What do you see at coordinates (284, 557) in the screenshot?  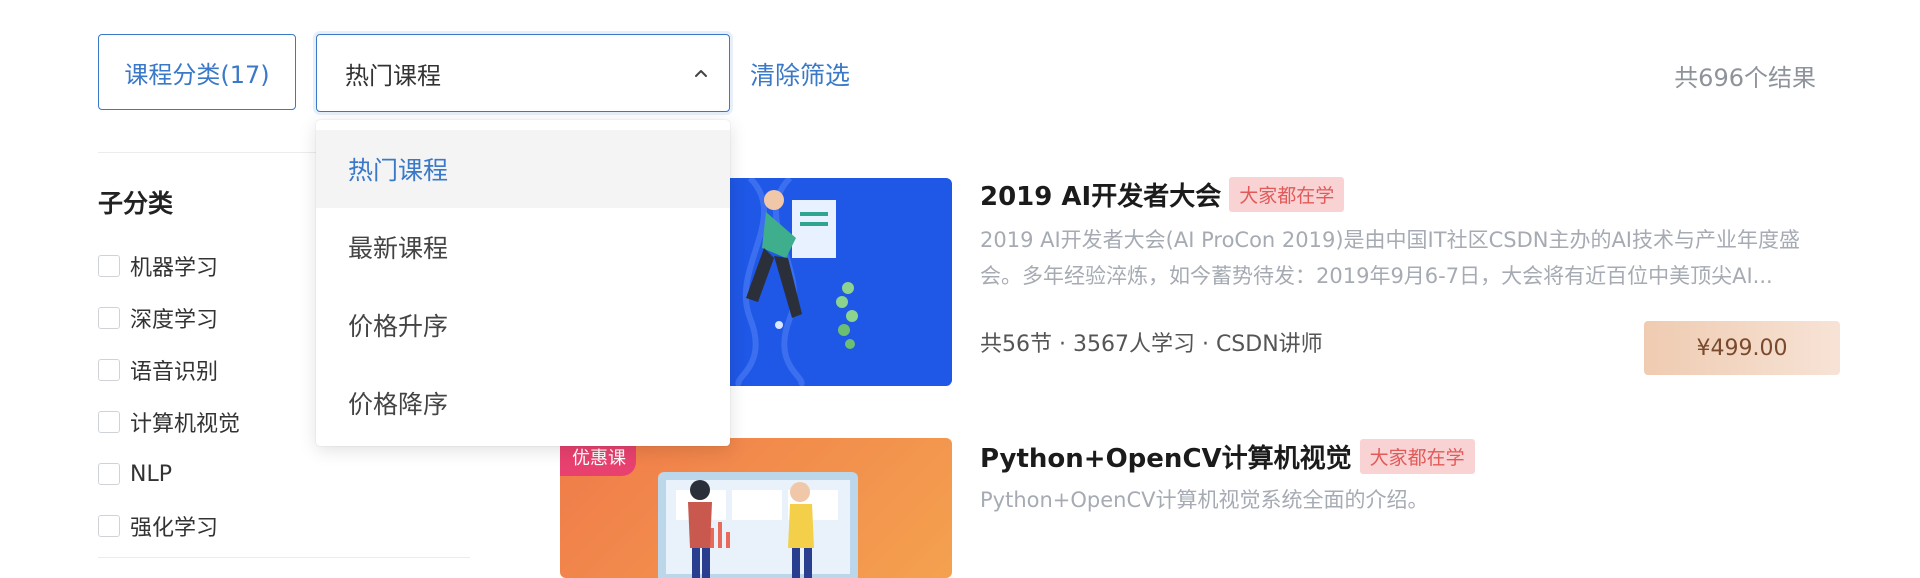 I see `sidebar-divider-bottom` at bounding box center [284, 557].